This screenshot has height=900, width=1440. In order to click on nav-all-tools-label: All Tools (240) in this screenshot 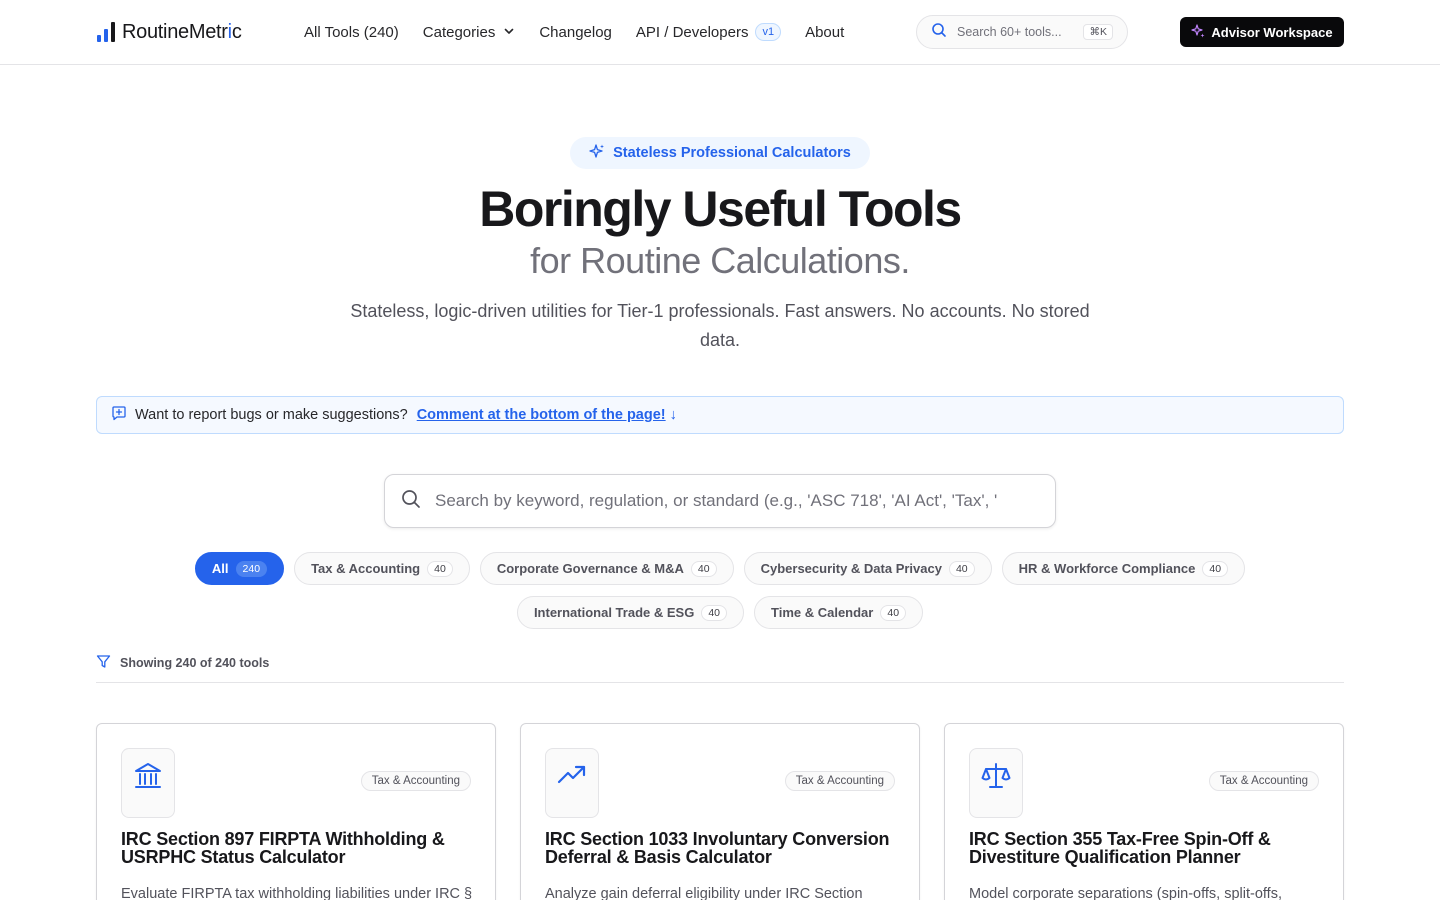, I will do `click(351, 32)`.